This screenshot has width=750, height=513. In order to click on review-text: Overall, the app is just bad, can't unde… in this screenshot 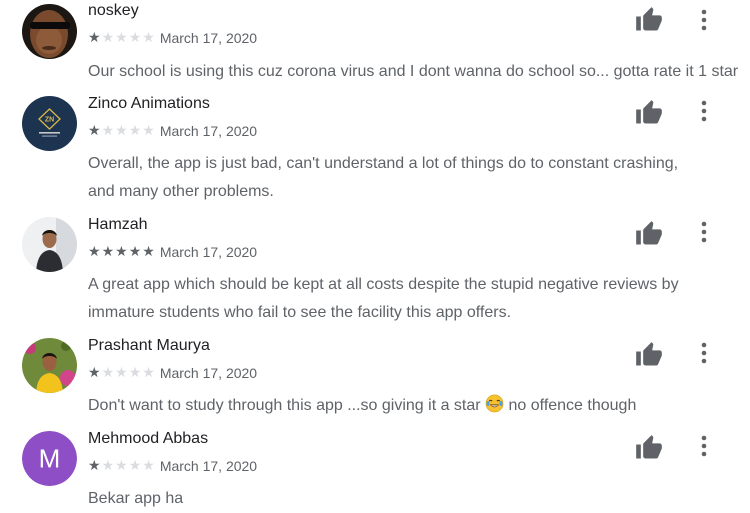, I will do `click(383, 177)`.